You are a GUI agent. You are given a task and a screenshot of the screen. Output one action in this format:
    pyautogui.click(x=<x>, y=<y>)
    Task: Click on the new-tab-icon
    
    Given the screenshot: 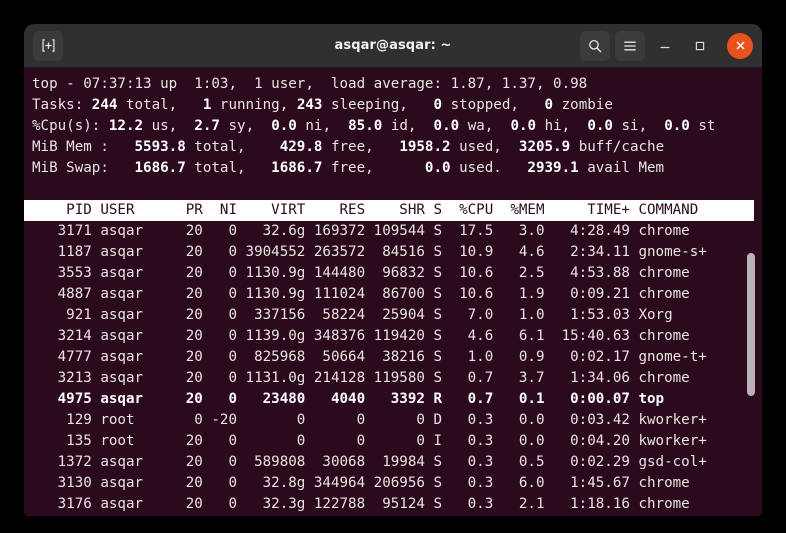 What is the action you would take?
    pyautogui.click(x=48, y=45)
    